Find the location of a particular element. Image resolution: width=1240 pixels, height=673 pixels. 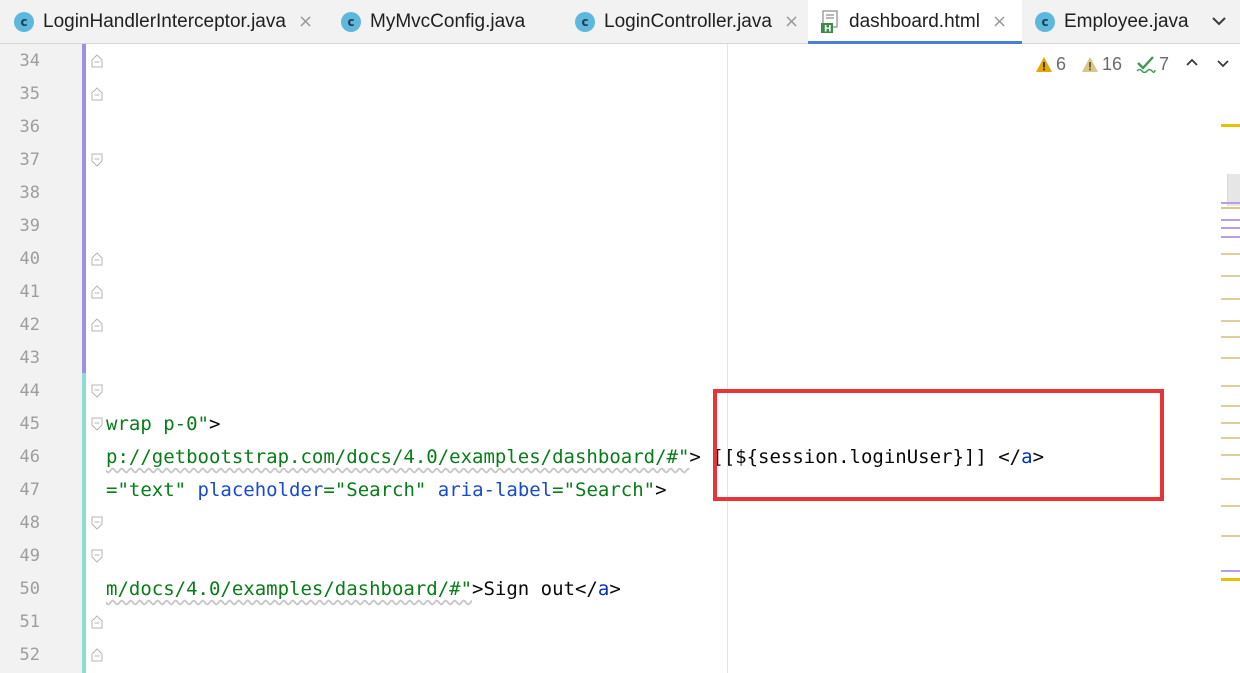

attribute-name: aria-label is located at coordinates (495, 490).